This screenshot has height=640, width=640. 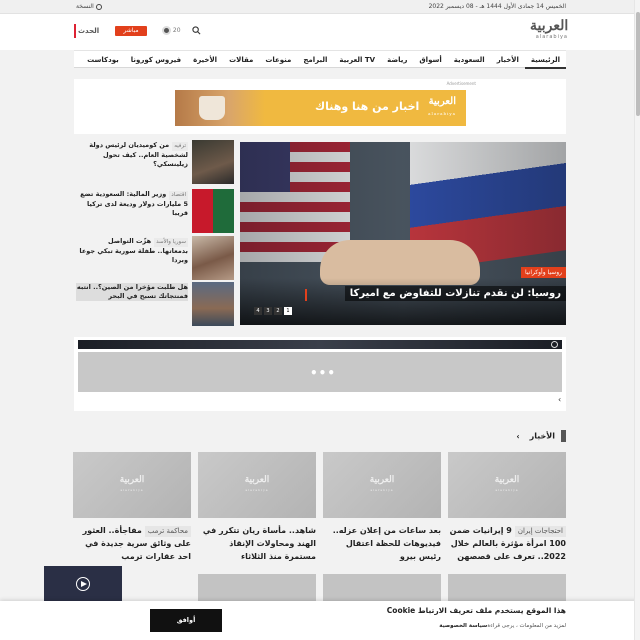 I want to click on weather-temp: 20, so click(x=176, y=30).